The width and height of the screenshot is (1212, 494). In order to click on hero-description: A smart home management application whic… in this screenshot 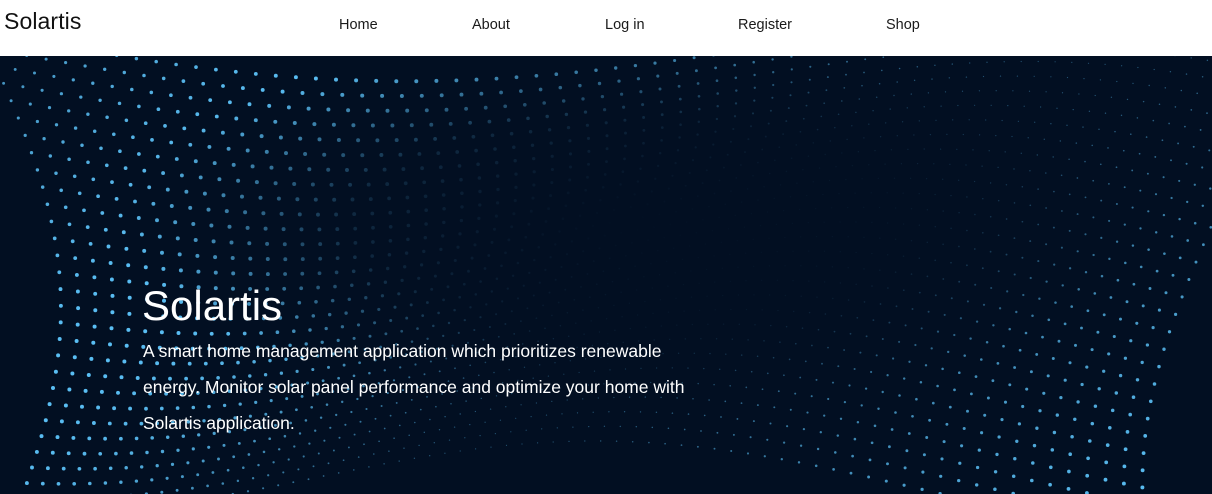, I will do `click(414, 387)`.